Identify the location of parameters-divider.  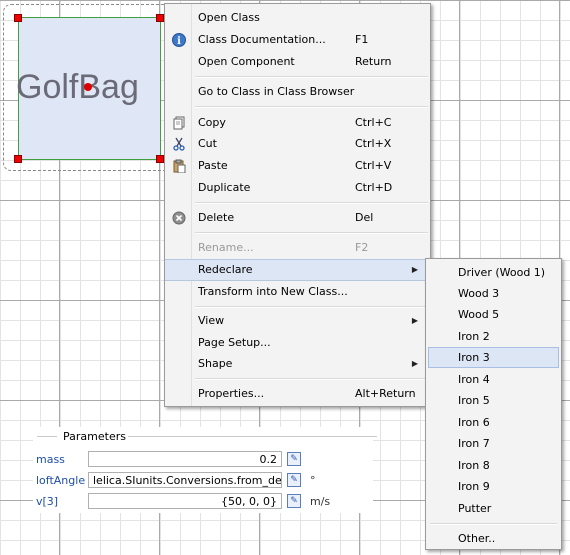
(248, 436).